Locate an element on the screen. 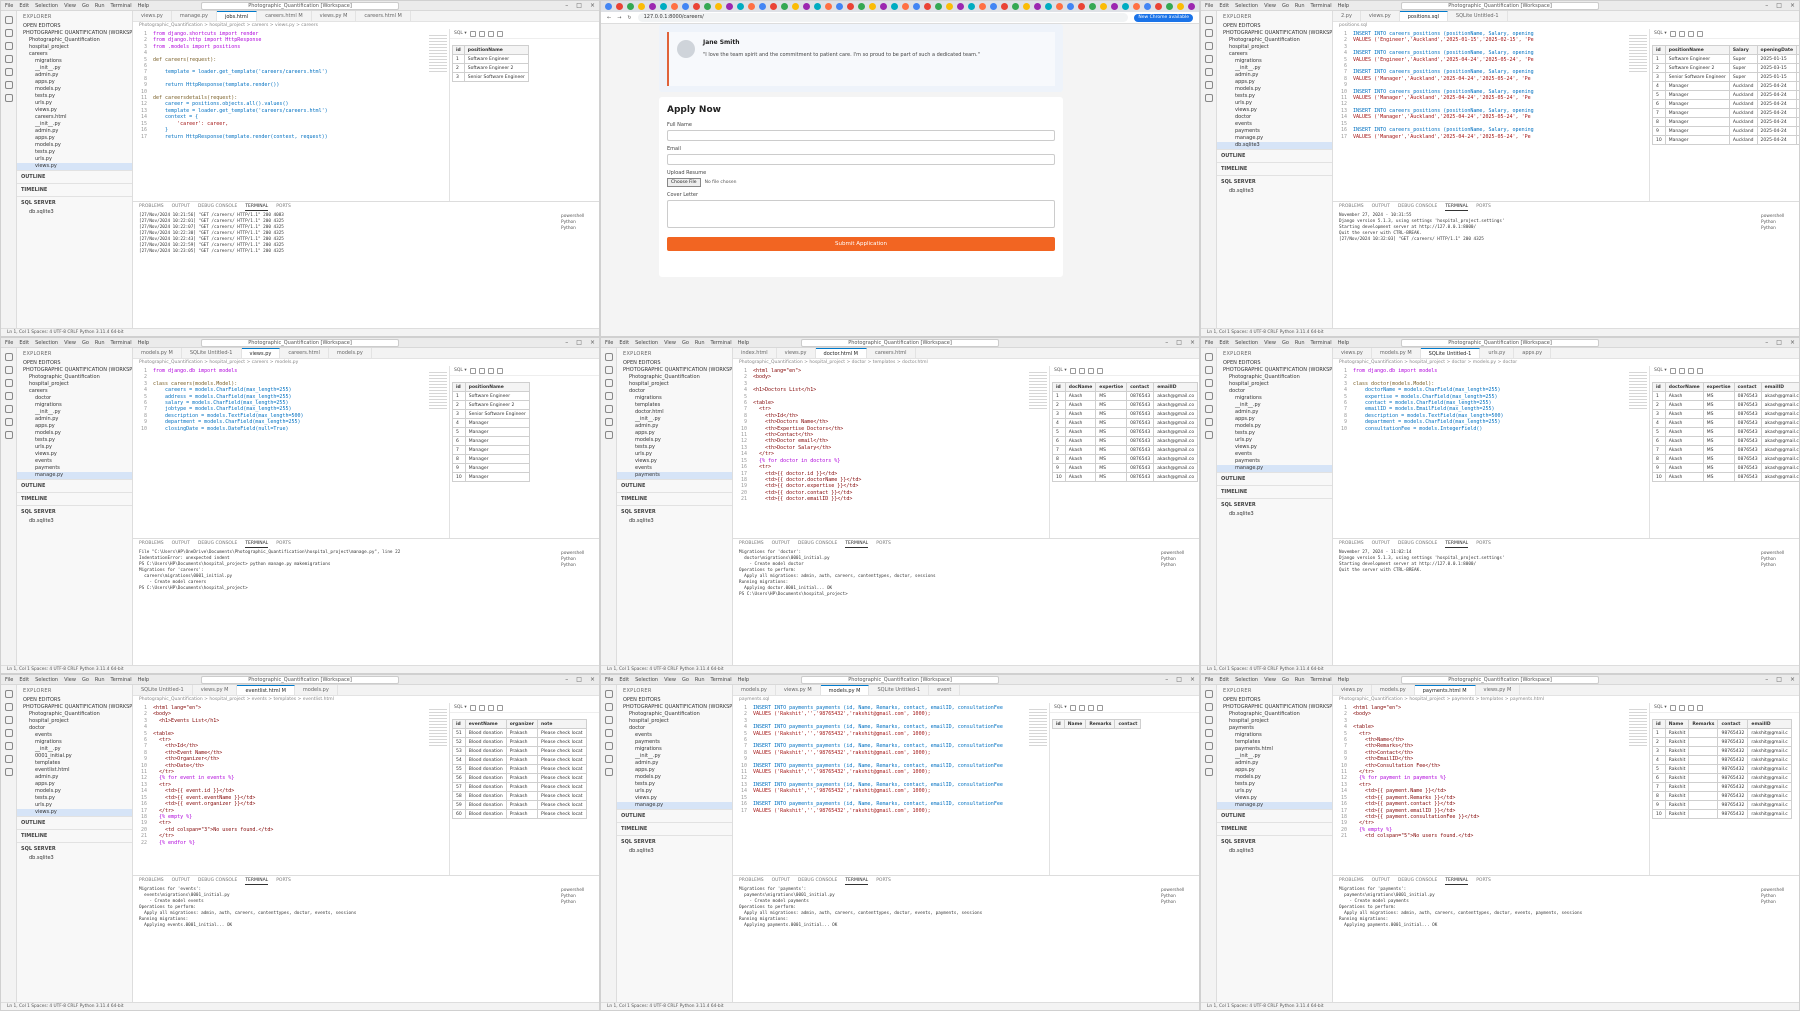  table-row: 3 Senior Software Engineer is located at coordinates (490, 77).